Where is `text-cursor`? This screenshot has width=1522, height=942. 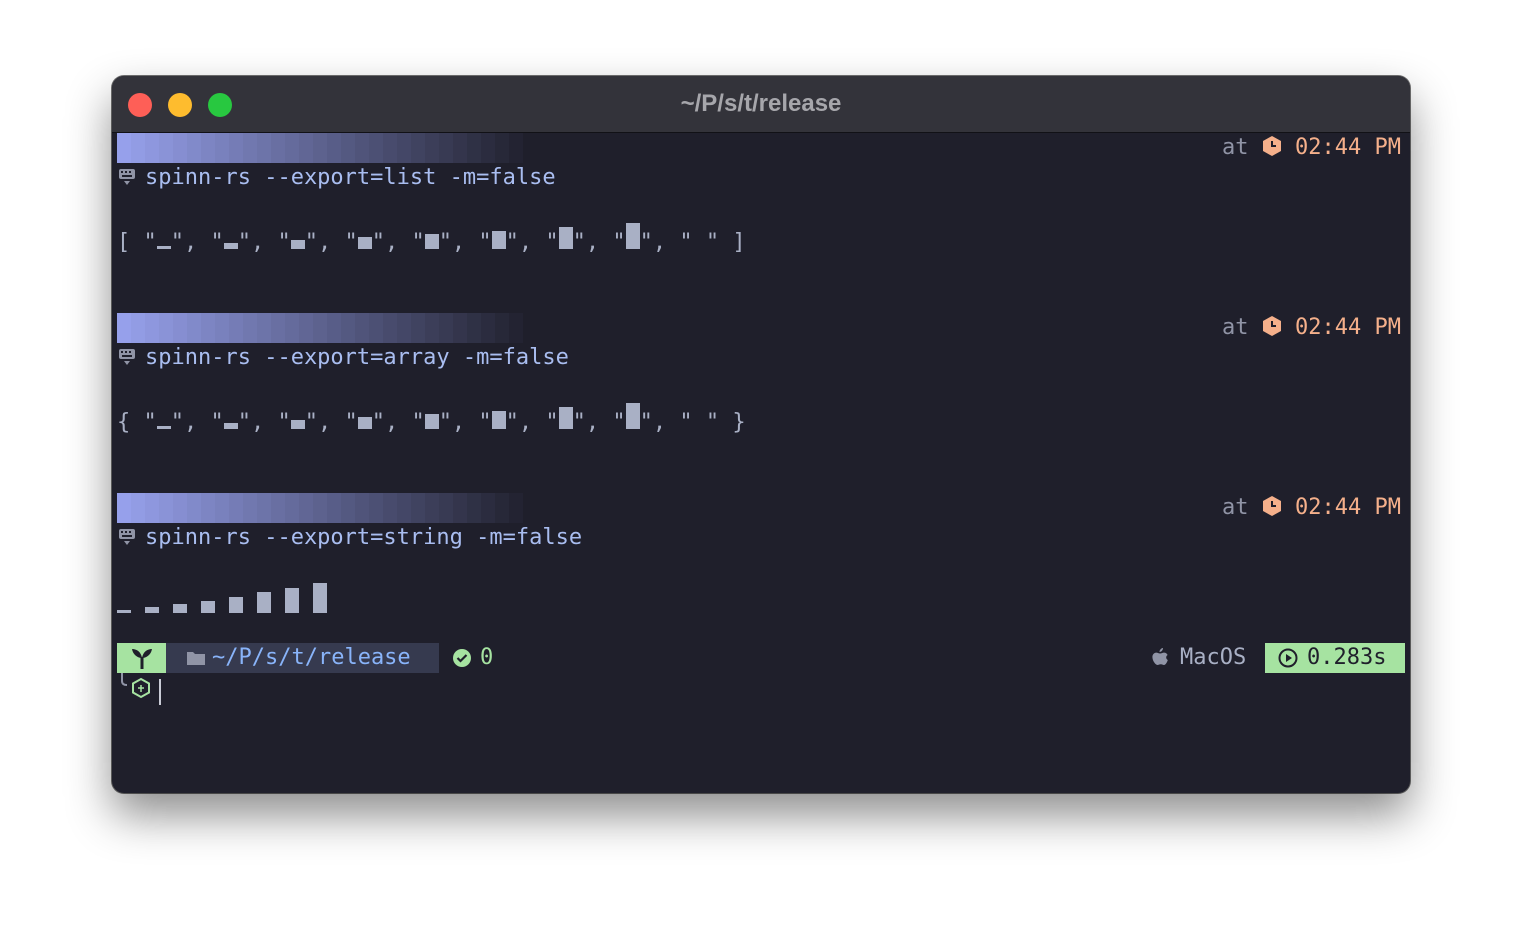 text-cursor is located at coordinates (160, 692).